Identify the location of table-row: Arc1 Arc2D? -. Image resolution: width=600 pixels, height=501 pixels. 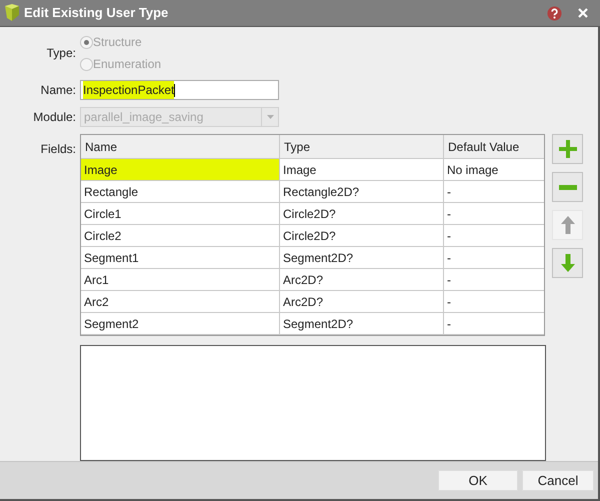
(312, 280).